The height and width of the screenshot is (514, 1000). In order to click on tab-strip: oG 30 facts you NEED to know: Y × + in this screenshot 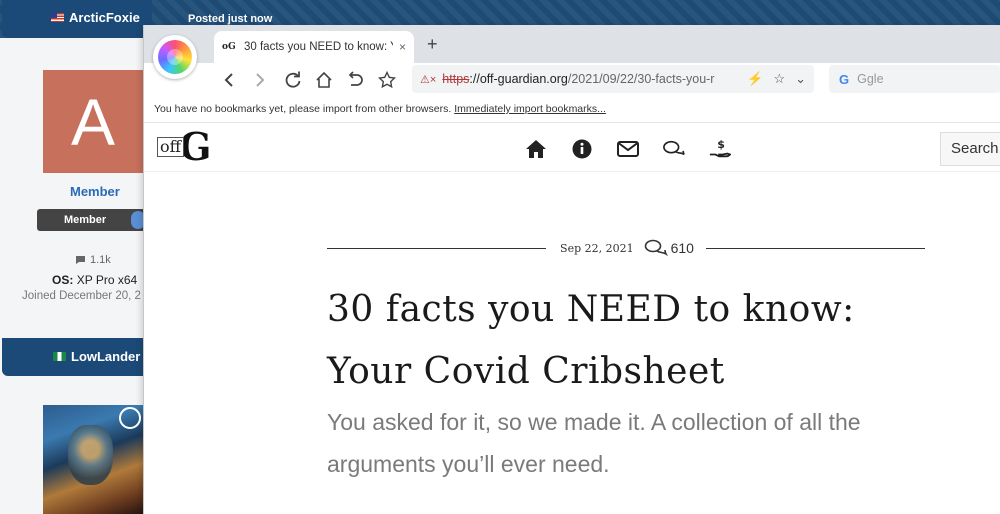, I will do `click(572, 44)`.